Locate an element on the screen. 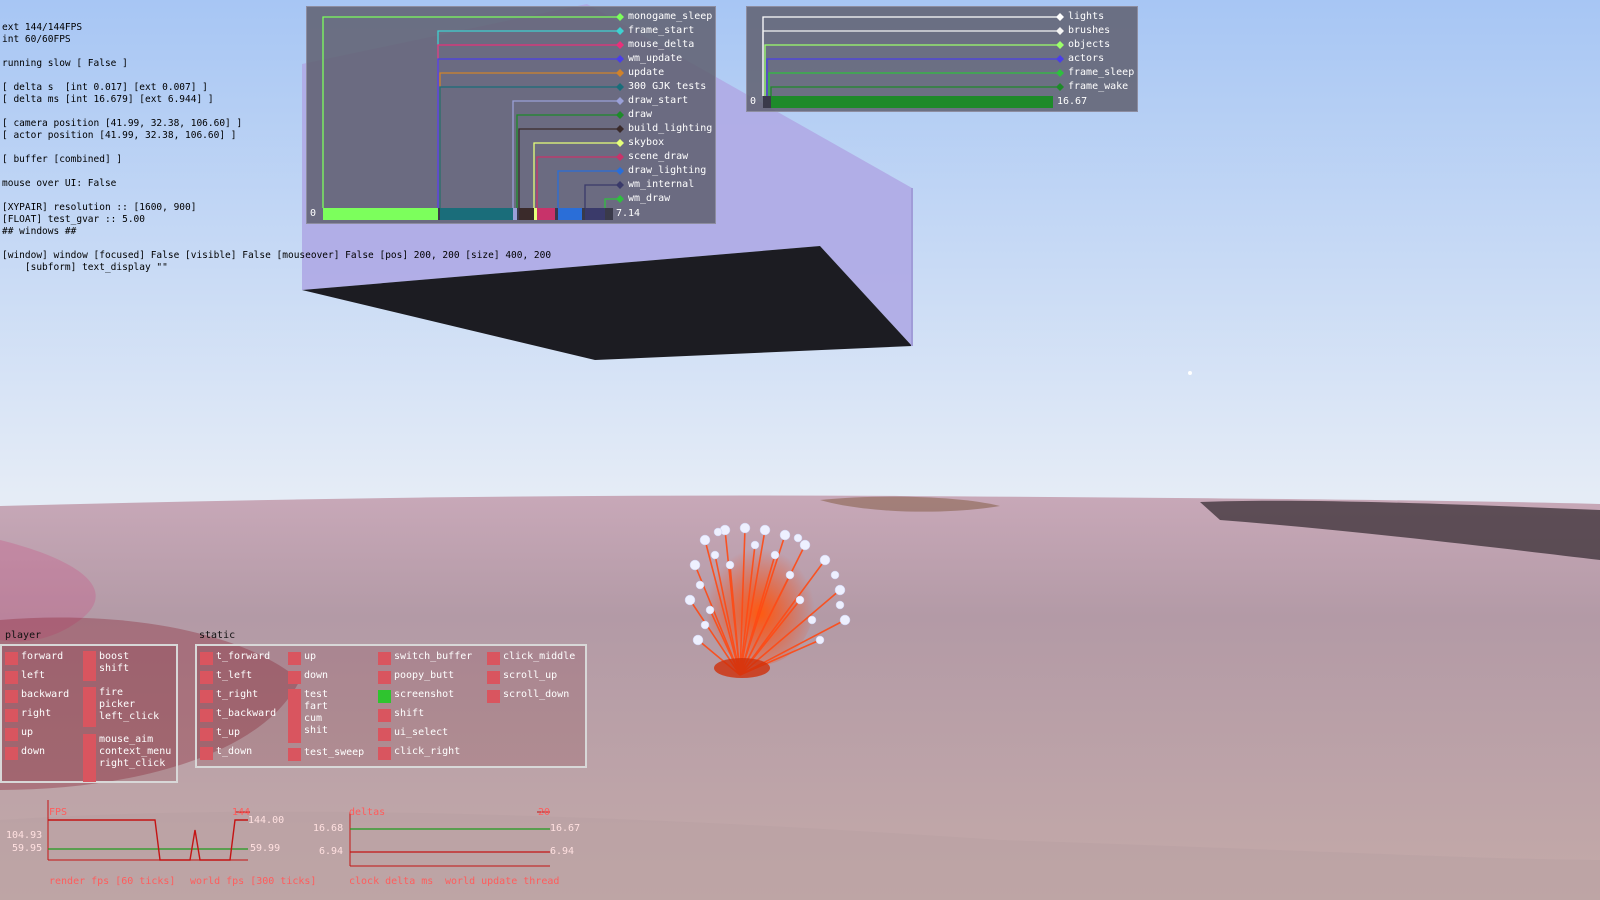 The width and height of the screenshot is (1600, 900). player-section-title: player is located at coordinates (23, 635).